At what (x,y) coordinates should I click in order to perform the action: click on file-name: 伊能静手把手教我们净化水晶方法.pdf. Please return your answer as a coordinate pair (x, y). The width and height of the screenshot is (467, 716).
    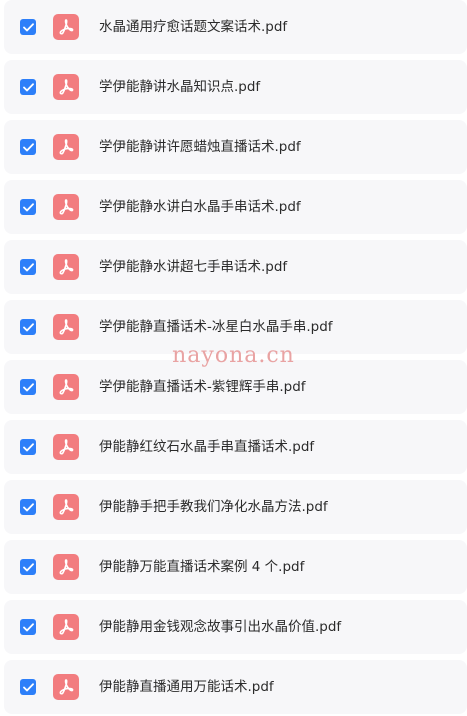
    Looking at the image, I should click on (213, 507).